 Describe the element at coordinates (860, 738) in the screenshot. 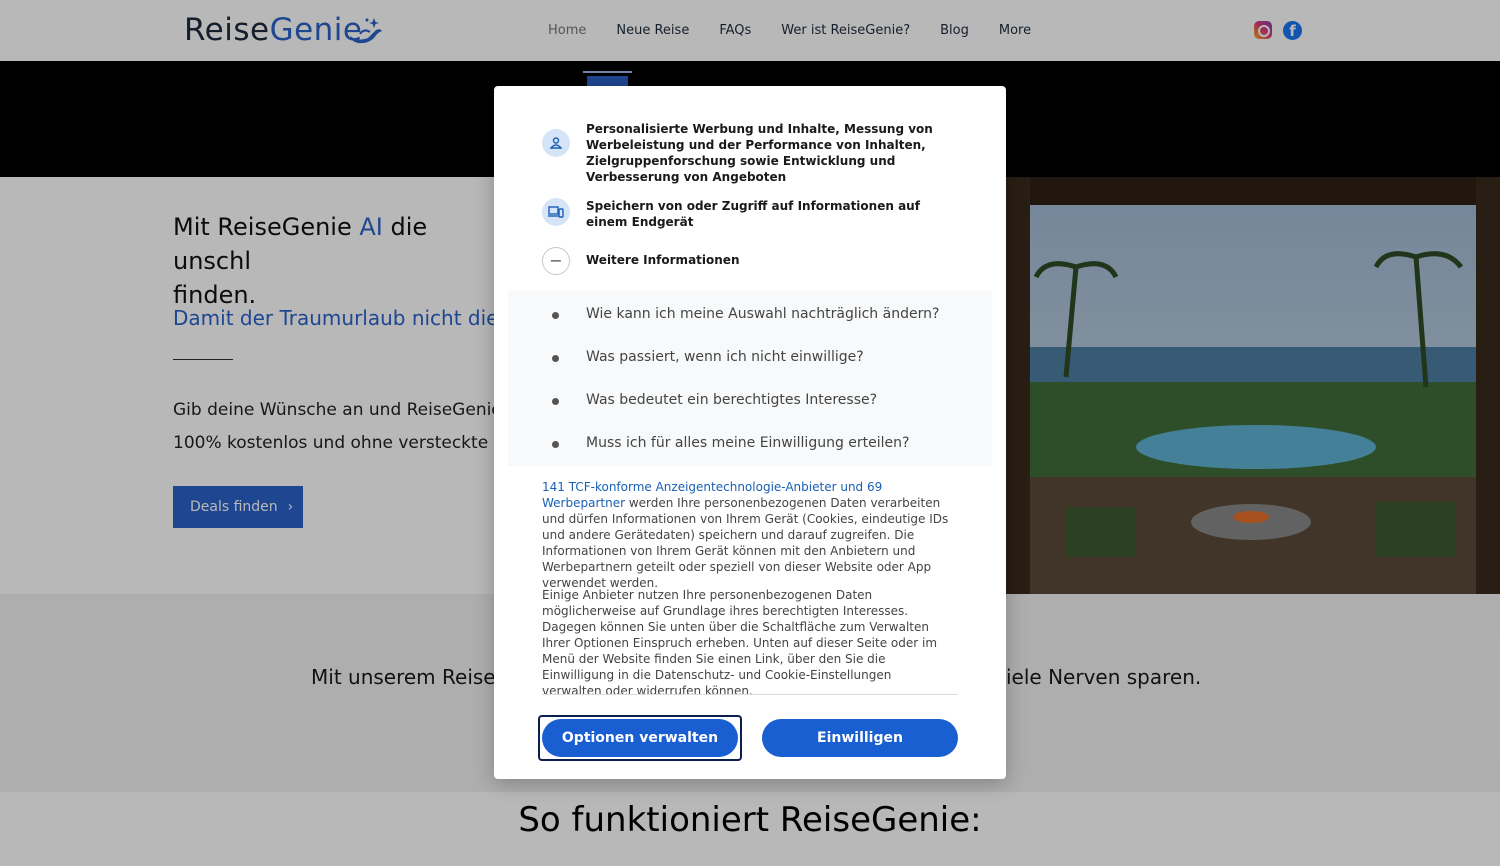

I see `consent-button: Einwilligen` at that location.